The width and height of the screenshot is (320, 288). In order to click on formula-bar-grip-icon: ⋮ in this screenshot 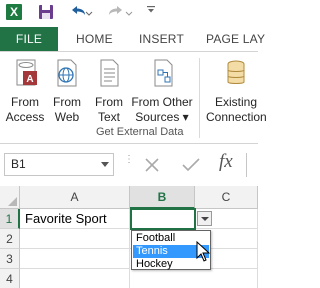, I will do `click(129, 159)`.